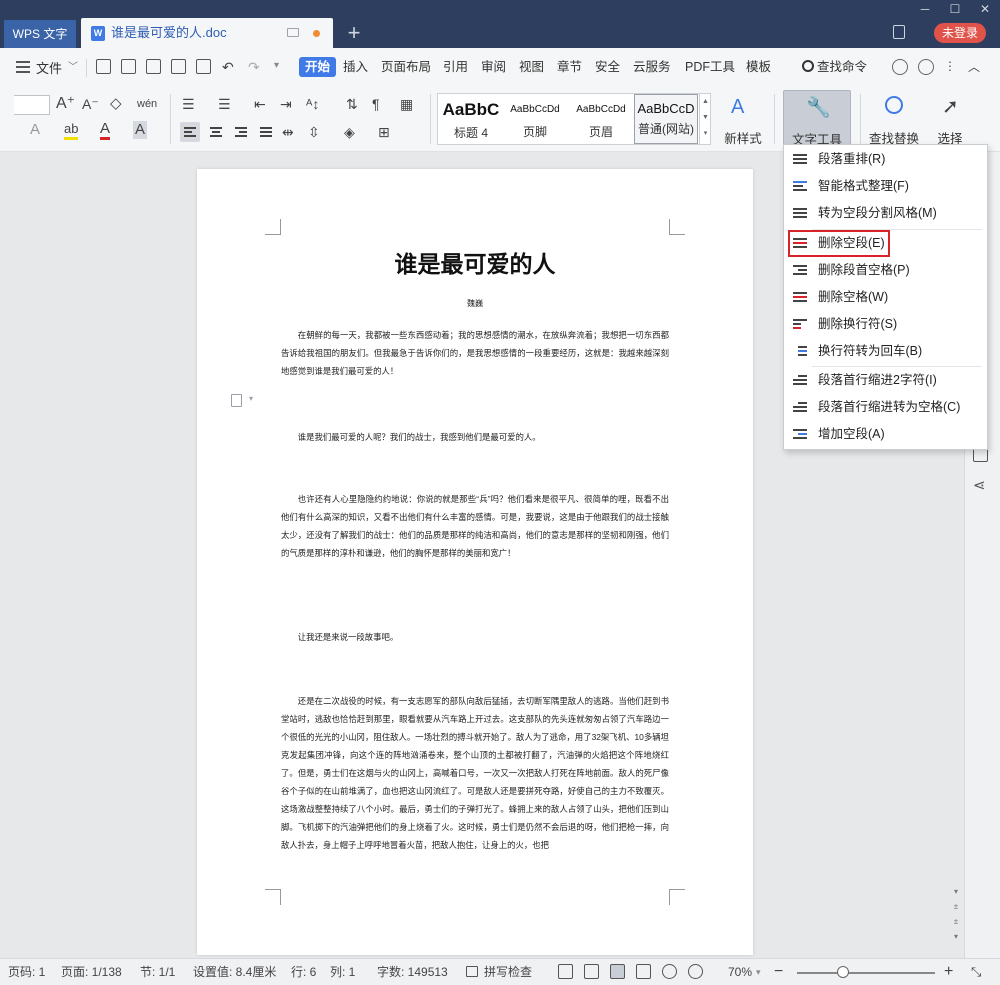 Image resolution: width=1000 pixels, height=985 pixels. I want to click on page-view-icon, so click(617, 971).